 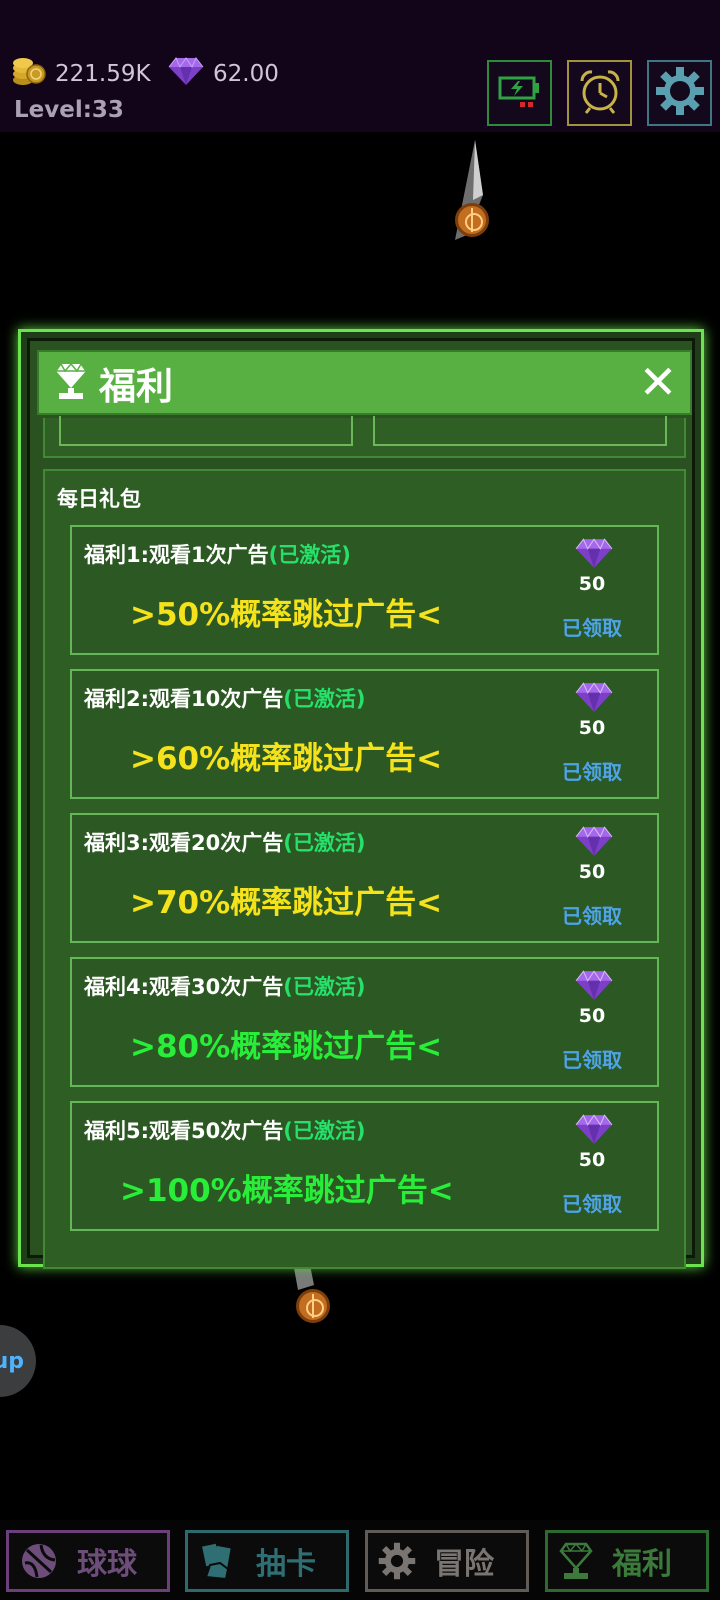 I want to click on upgrade-button: up, so click(x=18, y=1361).